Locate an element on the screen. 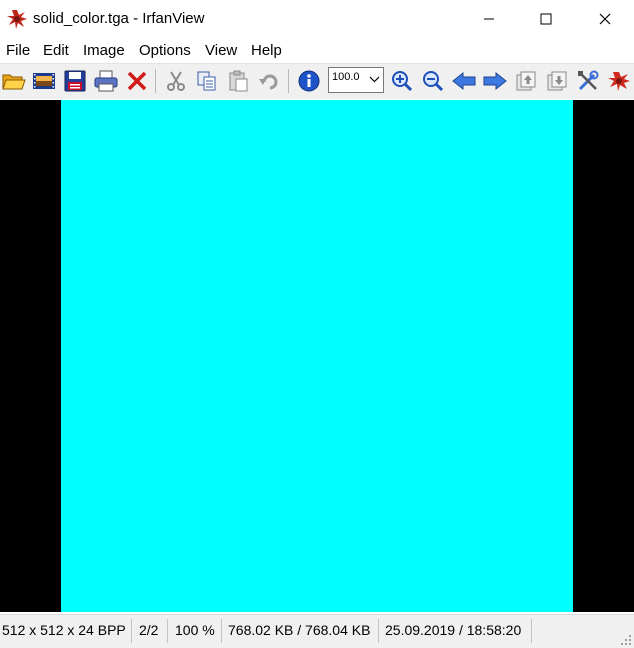 Image resolution: width=634 pixels, height=648 pixels. delete-icon is located at coordinates (137, 81).